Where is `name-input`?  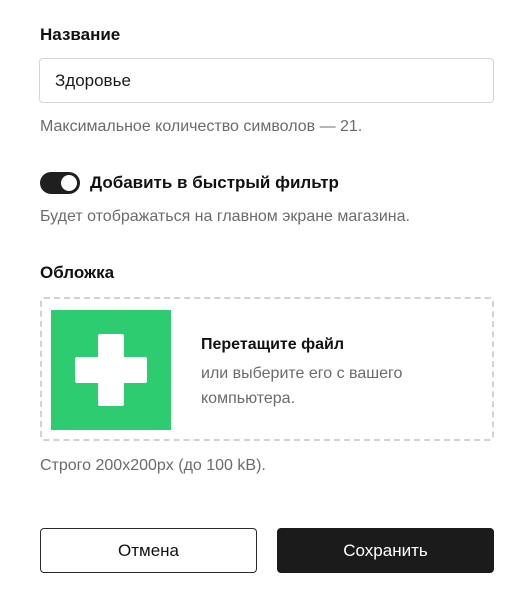 name-input is located at coordinates (266, 80).